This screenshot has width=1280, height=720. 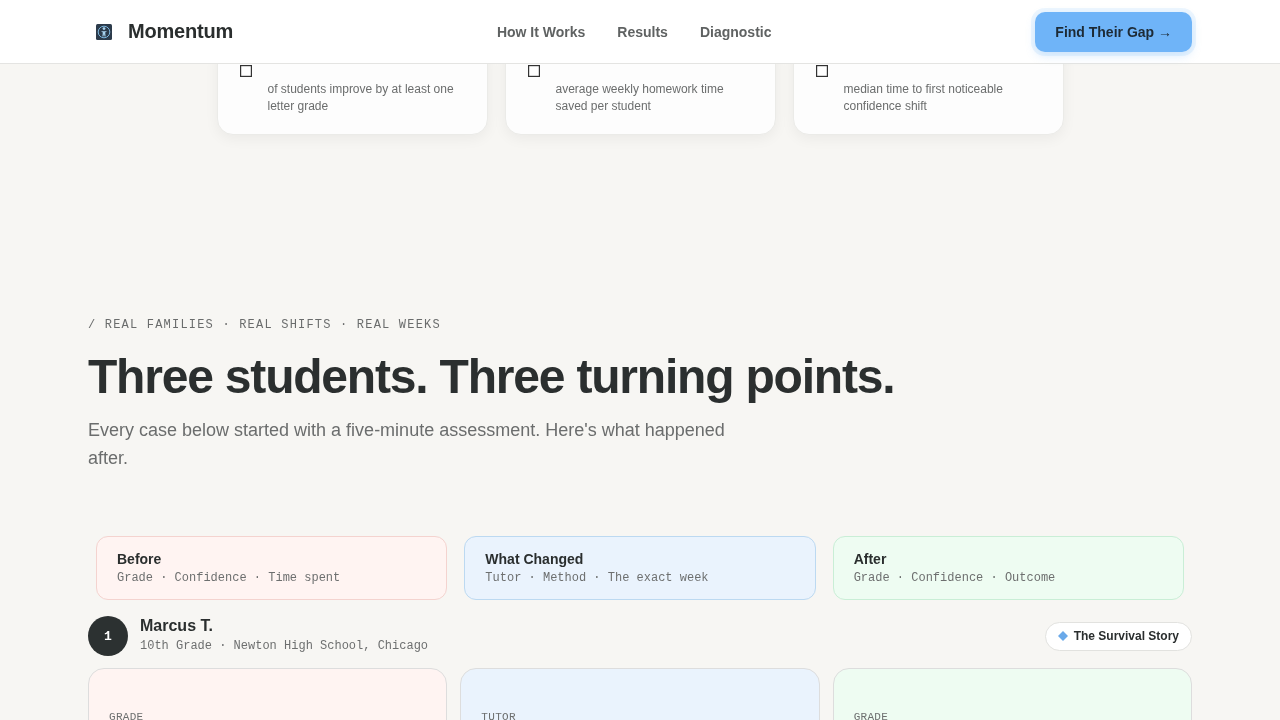 I want to click on case-number: 1, so click(x=108, y=636).